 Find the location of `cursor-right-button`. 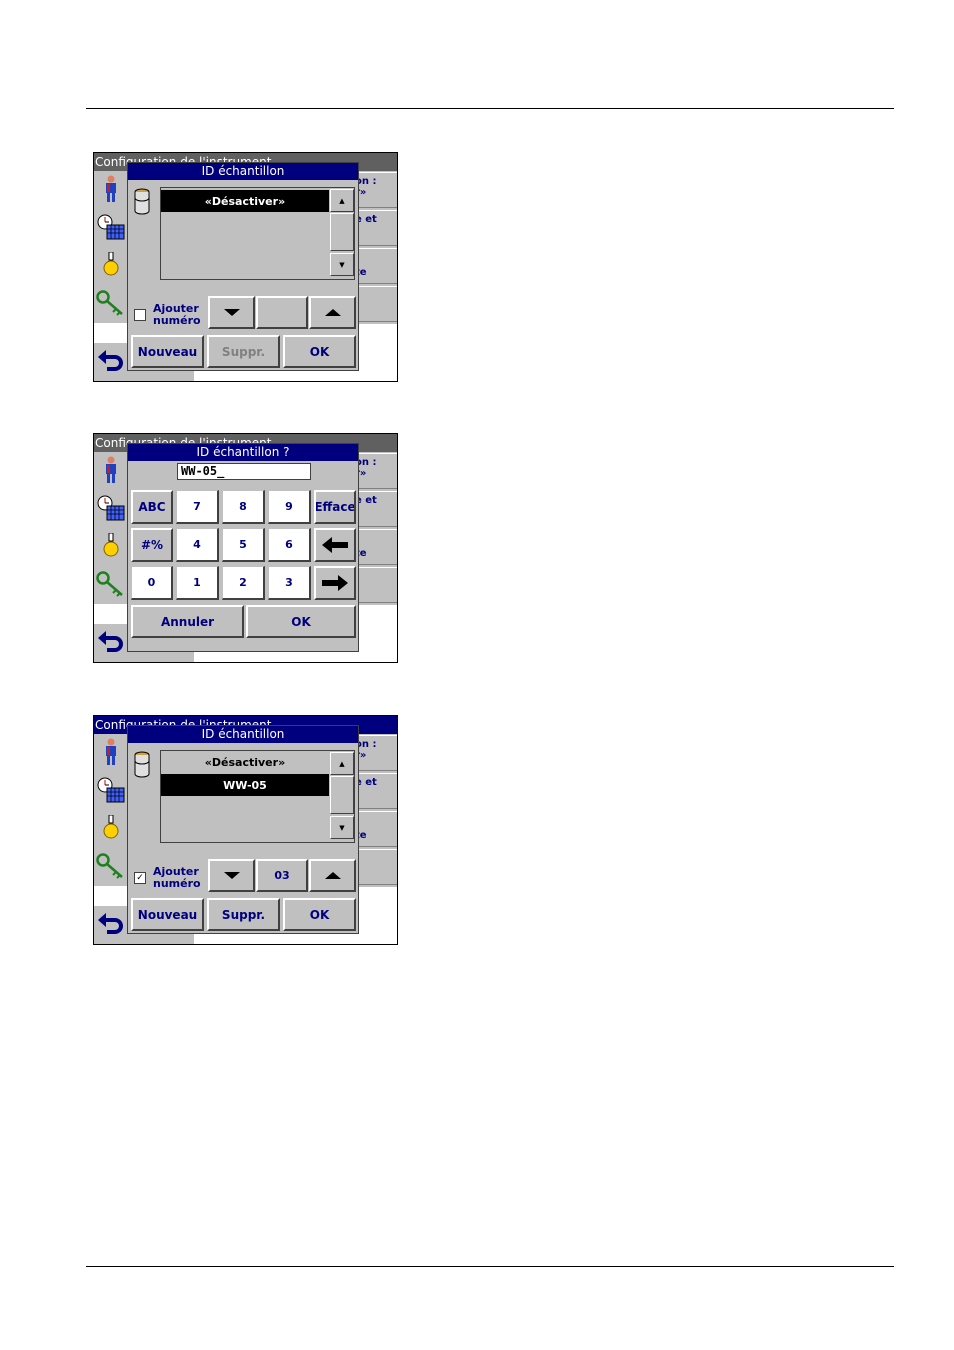

cursor-right-button is located at coordinates (335, 583).